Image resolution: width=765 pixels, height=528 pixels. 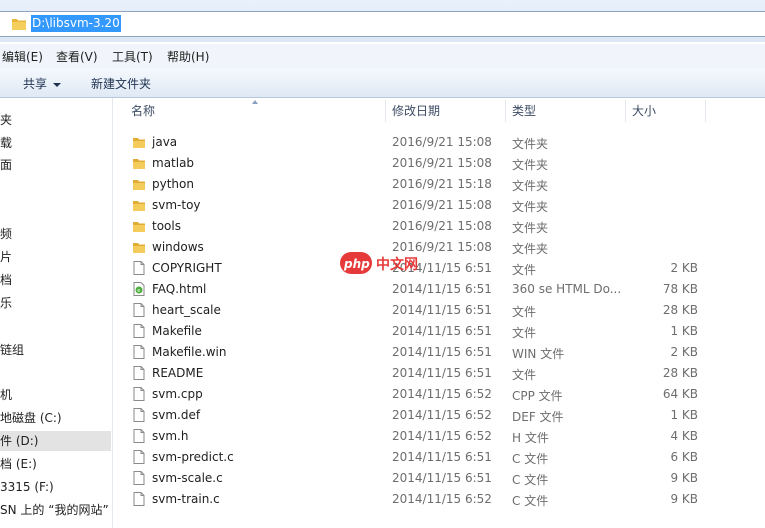 What do you see at coordinates (684, 352) in the screenshot?
I see `file-size: 2 KB` at bounding box center [684, 352].